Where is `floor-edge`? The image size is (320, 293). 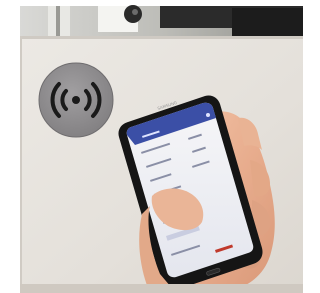 floor-edge is located at coordinates (161, 288).